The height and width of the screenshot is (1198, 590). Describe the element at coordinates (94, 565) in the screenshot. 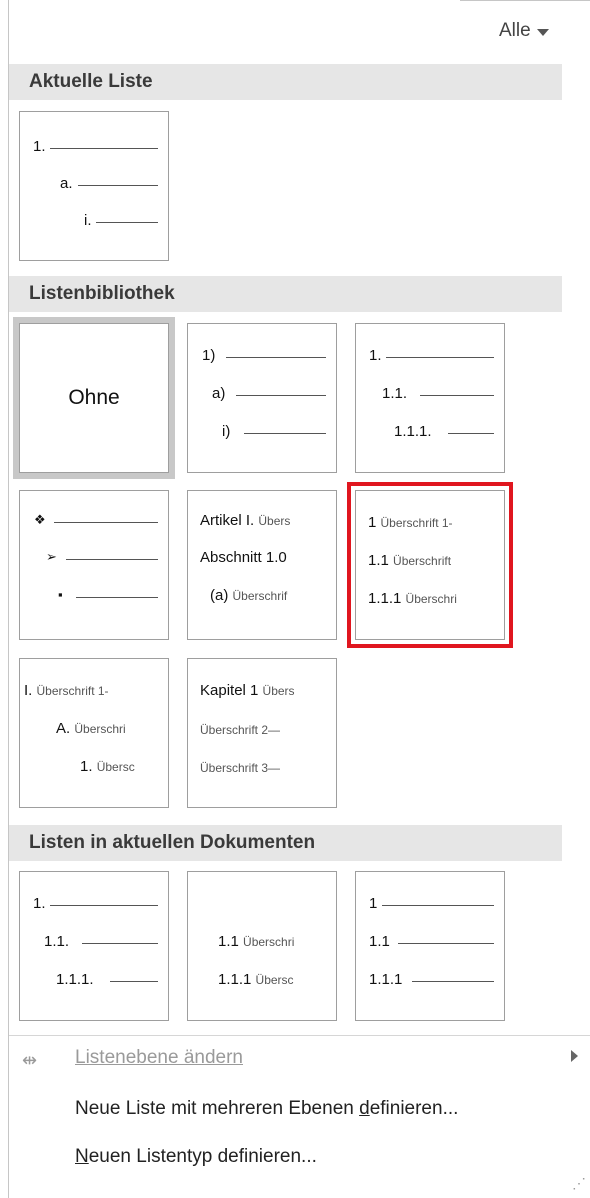

I see `list-tile-bullets: ❖ ➢ ▪` at that location.